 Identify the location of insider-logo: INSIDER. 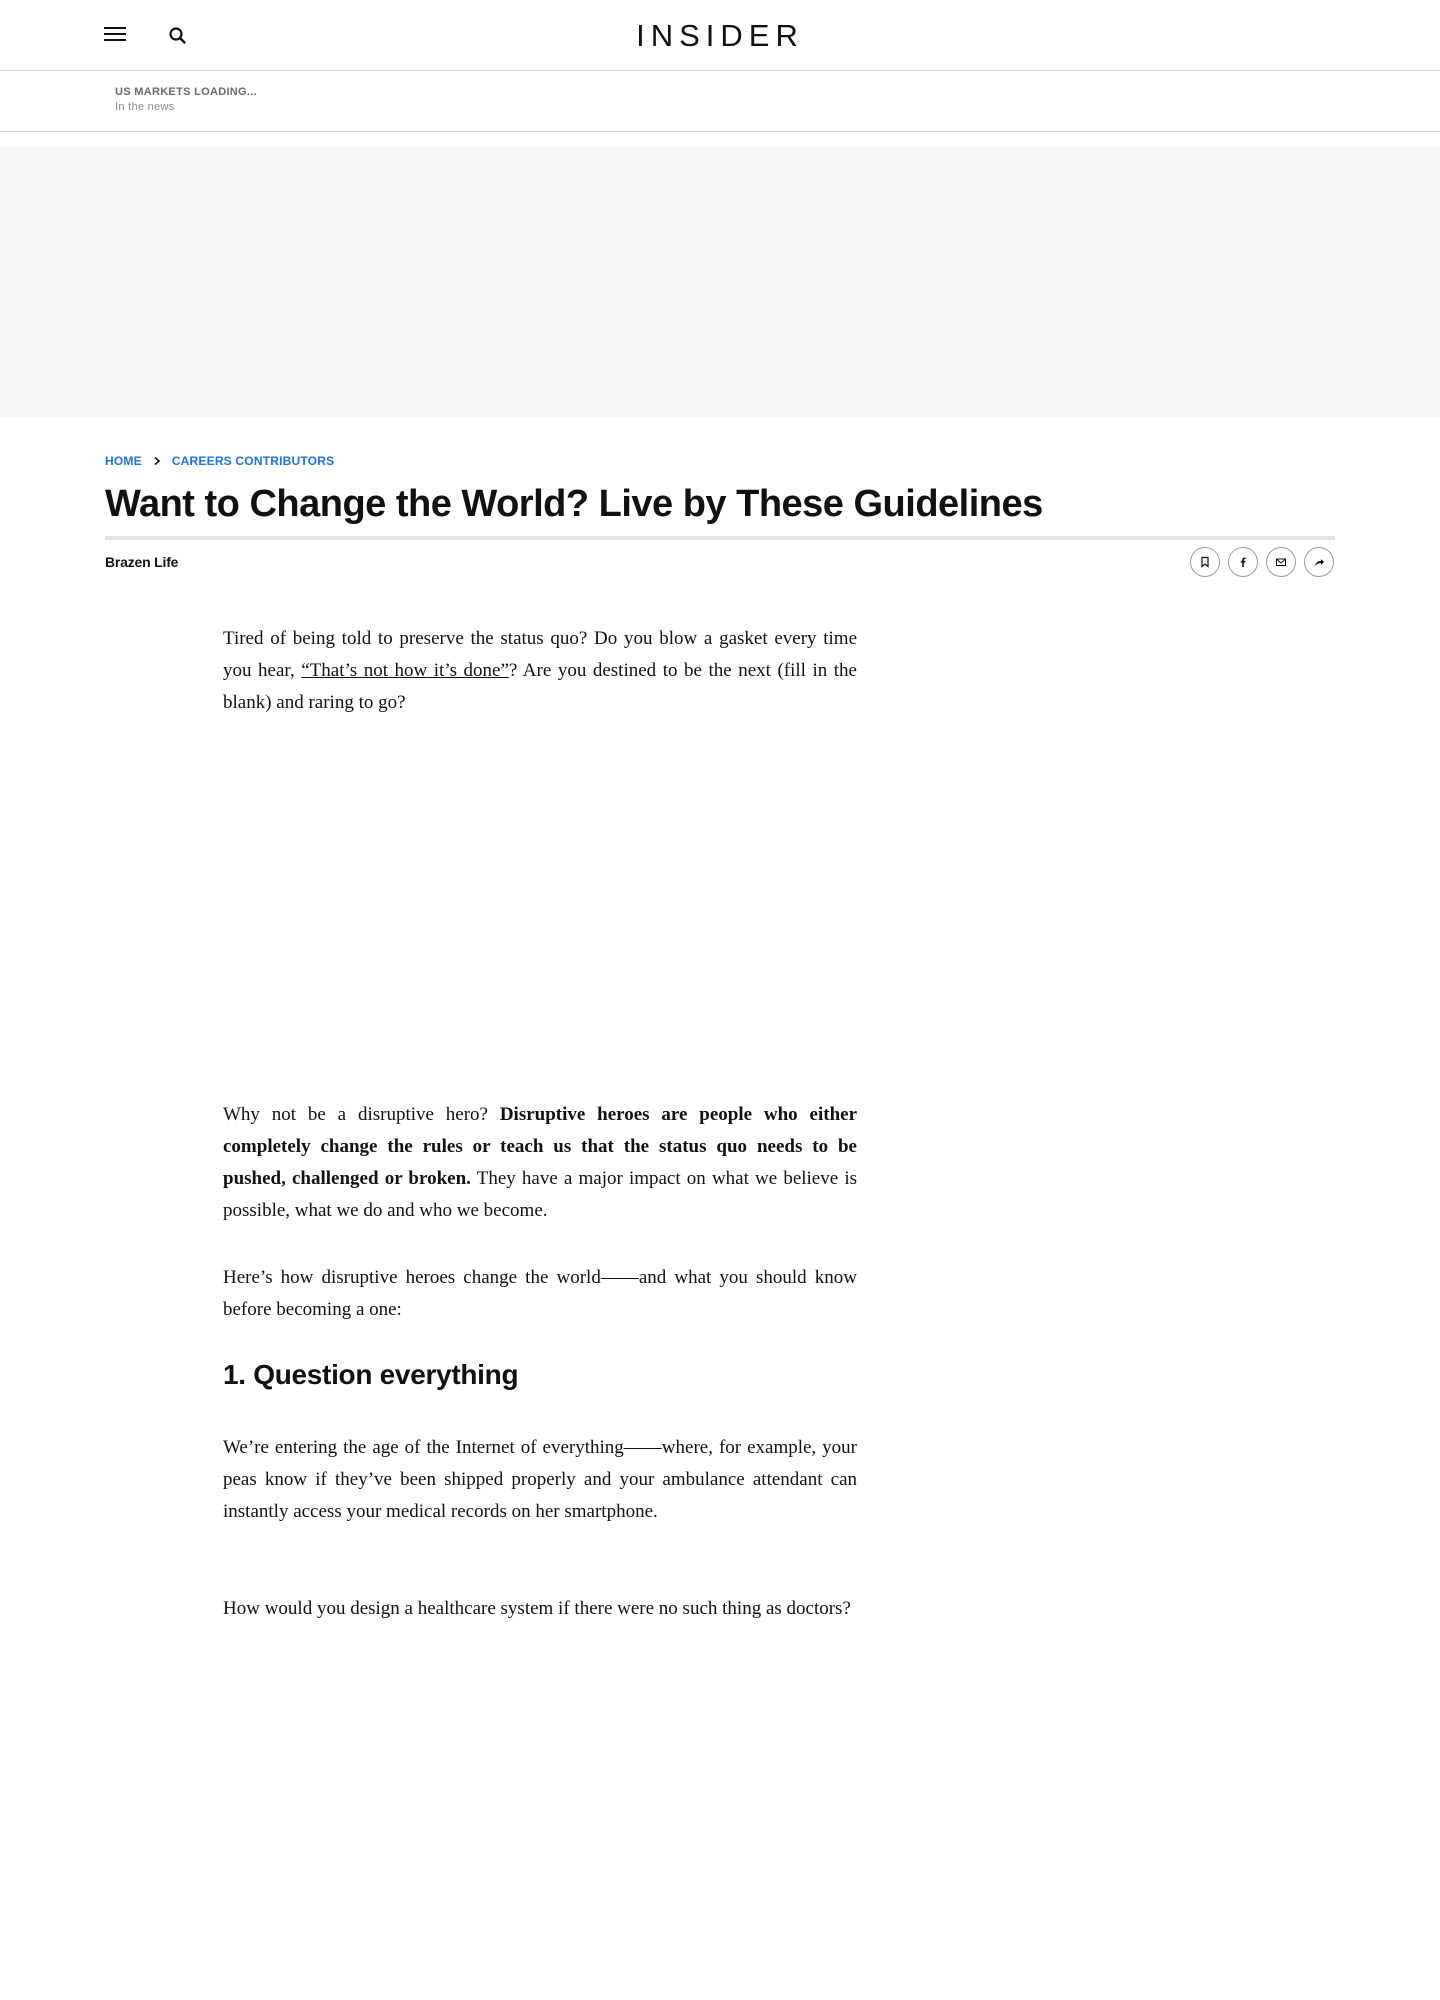
(720, 36).